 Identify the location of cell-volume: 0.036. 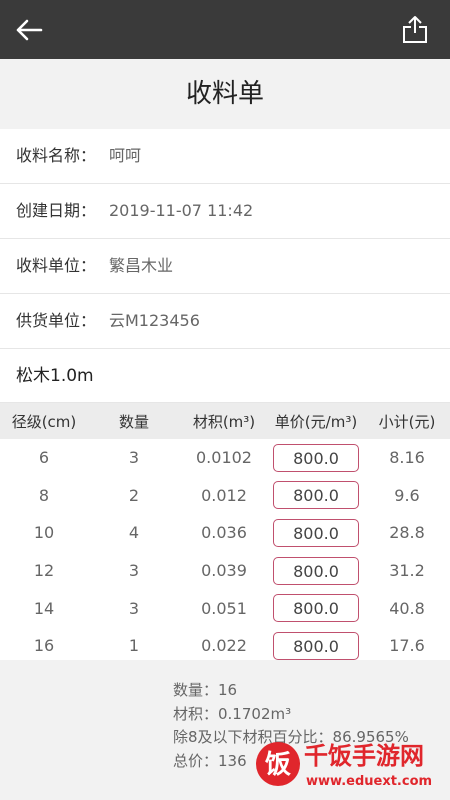
(224, 533).